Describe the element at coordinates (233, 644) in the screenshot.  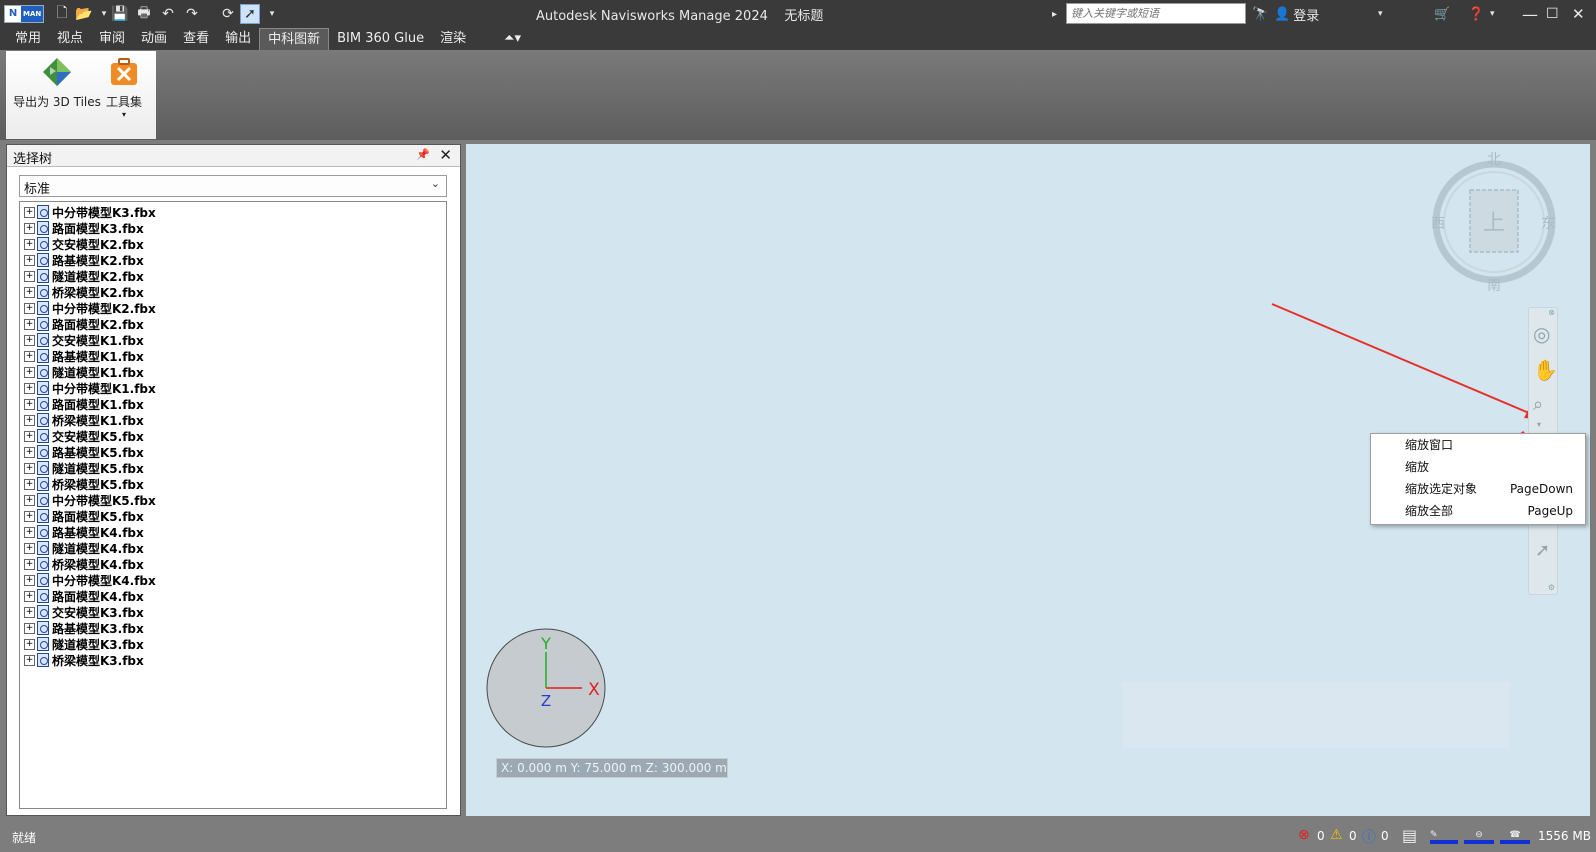
I see `tree-item: + 隧道模型K3.fbx` at that location.